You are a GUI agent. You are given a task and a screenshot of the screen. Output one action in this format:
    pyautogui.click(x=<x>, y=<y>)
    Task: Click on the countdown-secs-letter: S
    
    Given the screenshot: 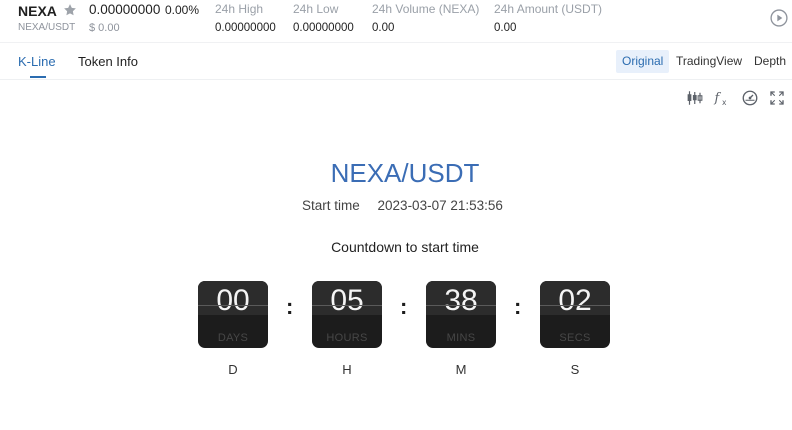 What is the action you would take?
    pyautogui.click(x=575, y=369)
    